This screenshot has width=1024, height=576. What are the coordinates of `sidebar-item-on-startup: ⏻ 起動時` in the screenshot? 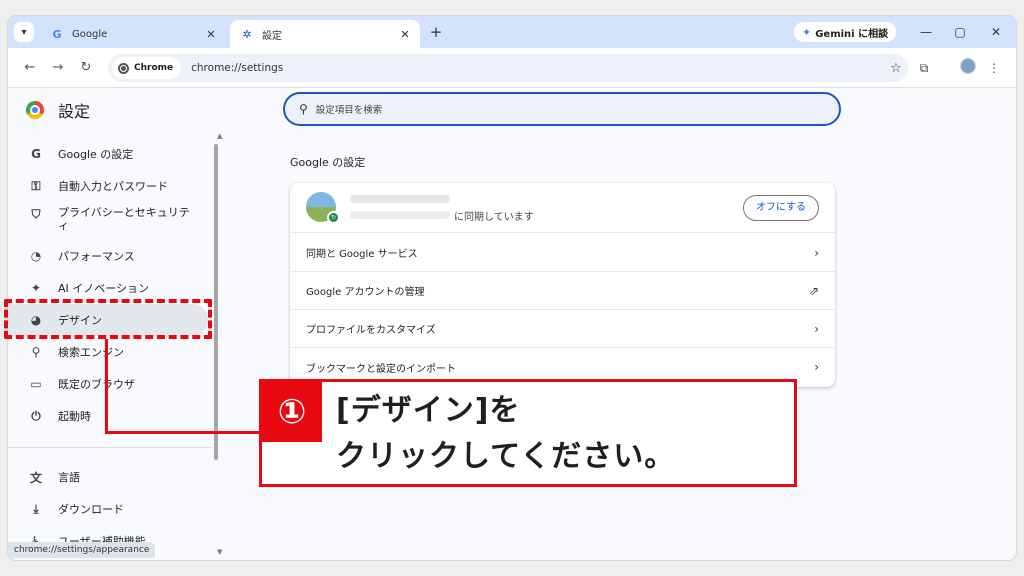 It's located at (108, 416).